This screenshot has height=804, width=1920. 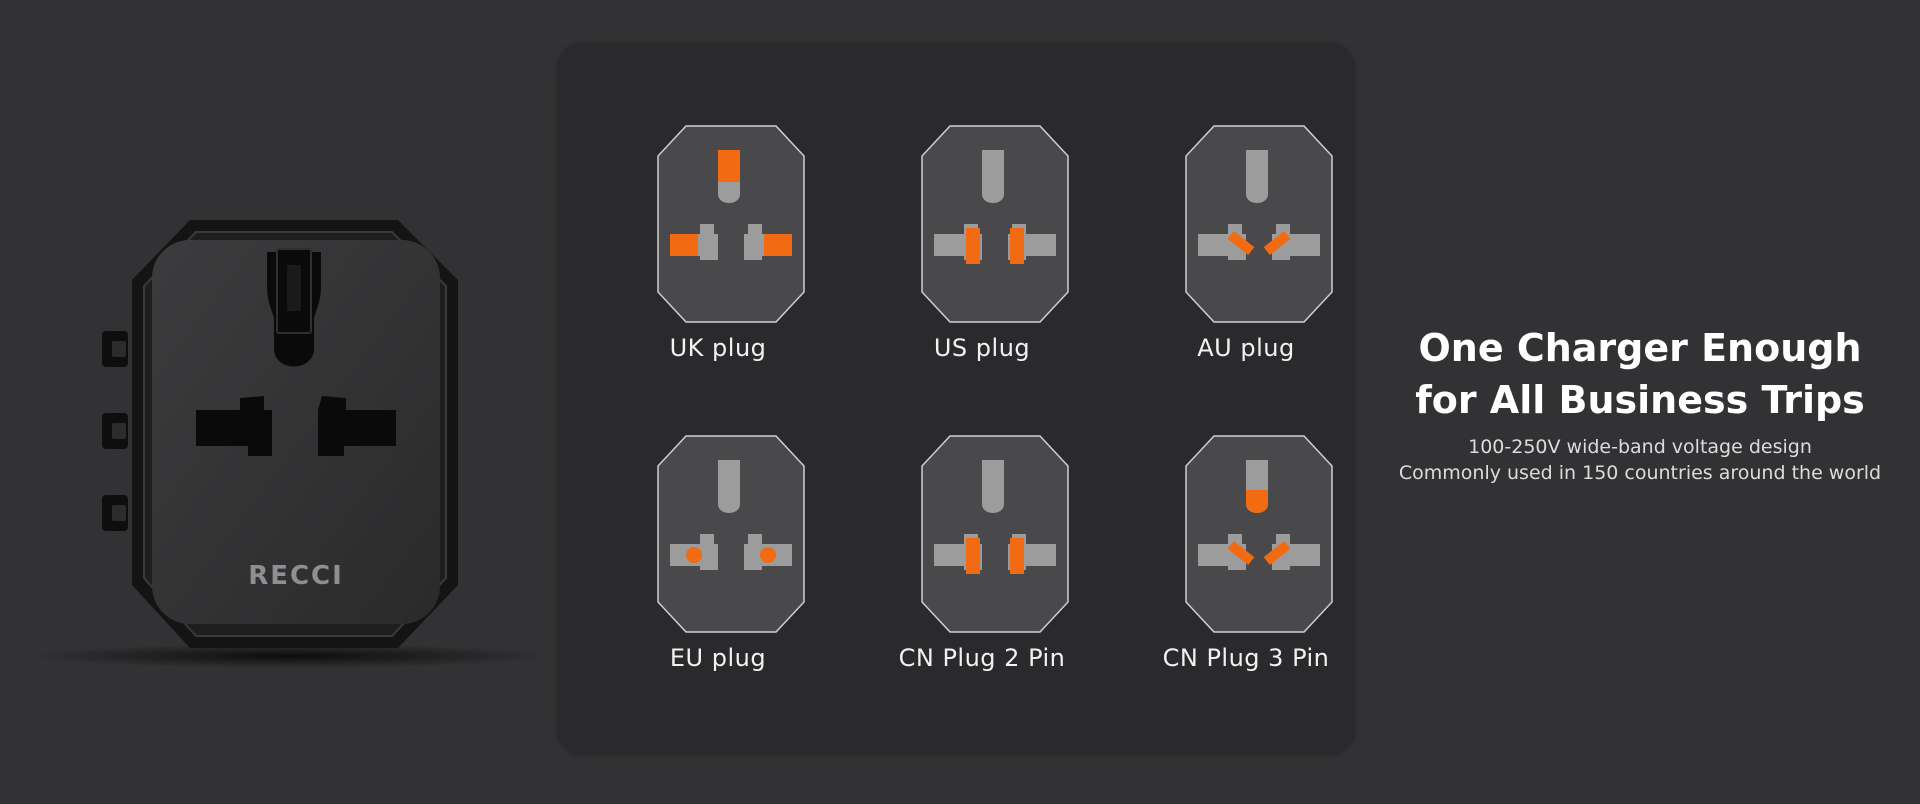 I want to click on headline-line-2: for All Business Trips, so click(x=1640, y=400).